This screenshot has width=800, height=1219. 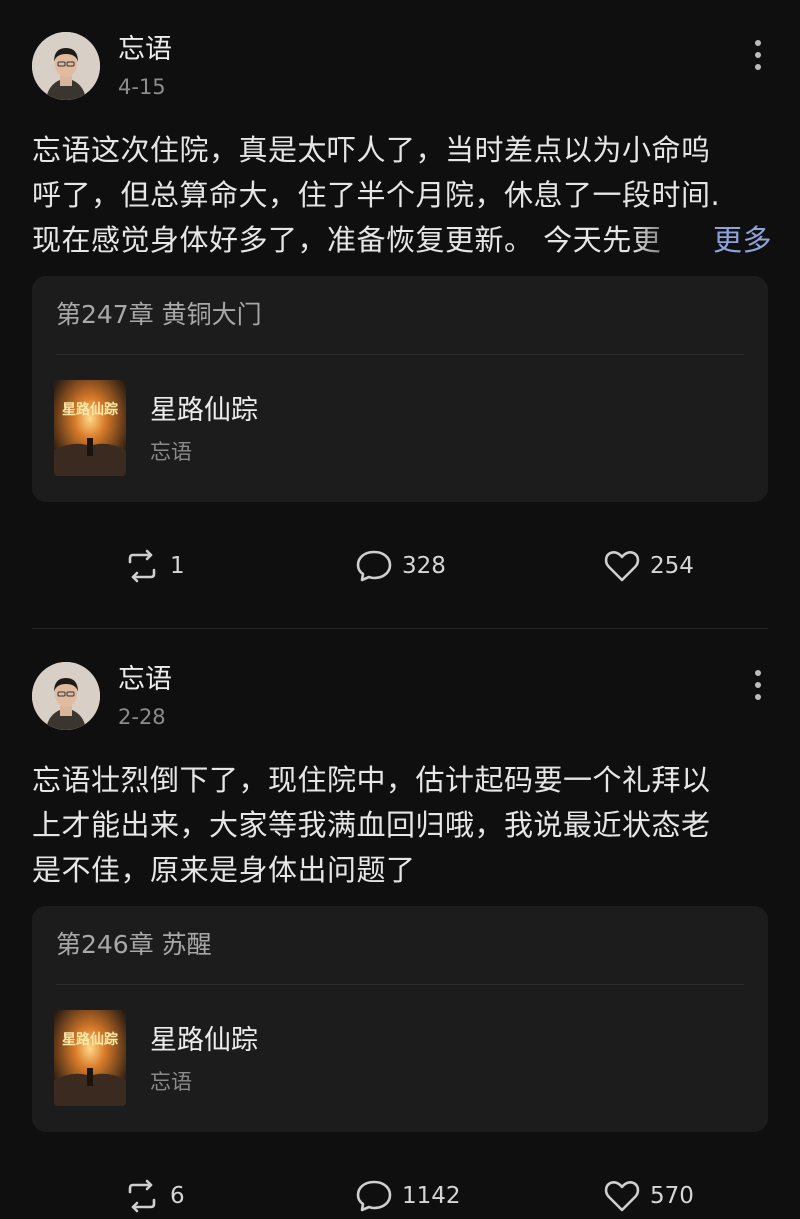 I want to click on action-bar: 6 1142 570, so click(x=400, y=1196).